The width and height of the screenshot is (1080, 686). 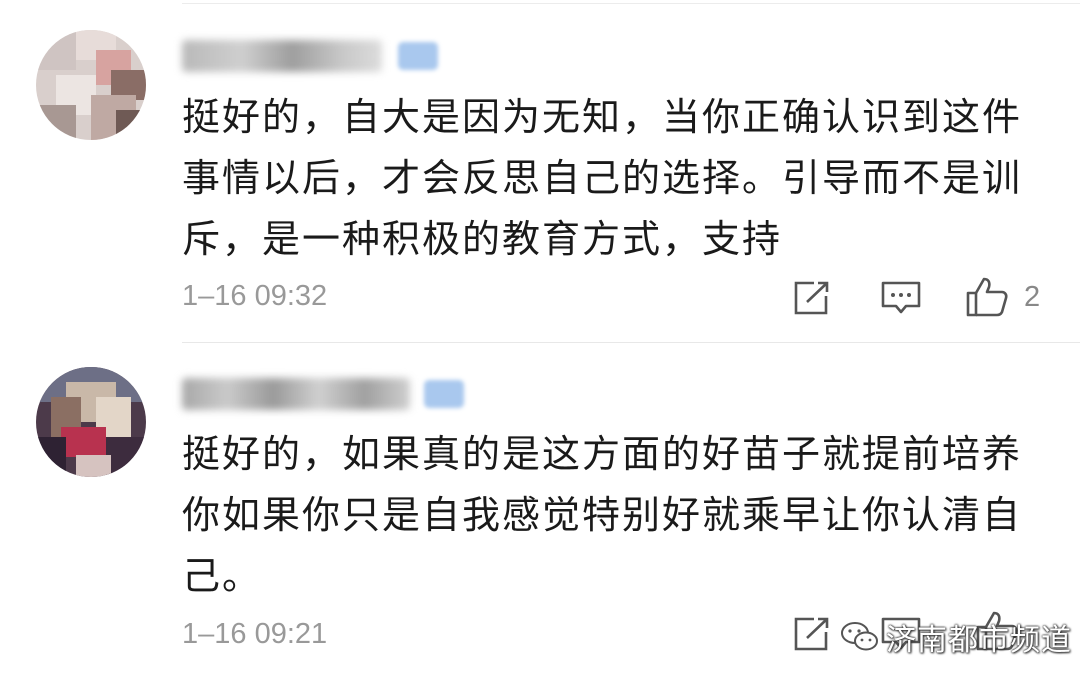 I want to click on wechat-icon, so click(x=859, y=636).